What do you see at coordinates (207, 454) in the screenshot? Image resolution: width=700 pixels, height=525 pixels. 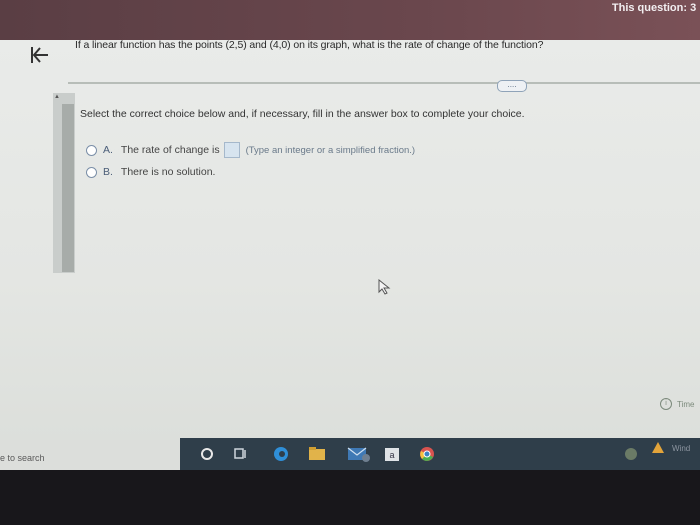 I see `cortana-icon` at bounding box center [207, 454].